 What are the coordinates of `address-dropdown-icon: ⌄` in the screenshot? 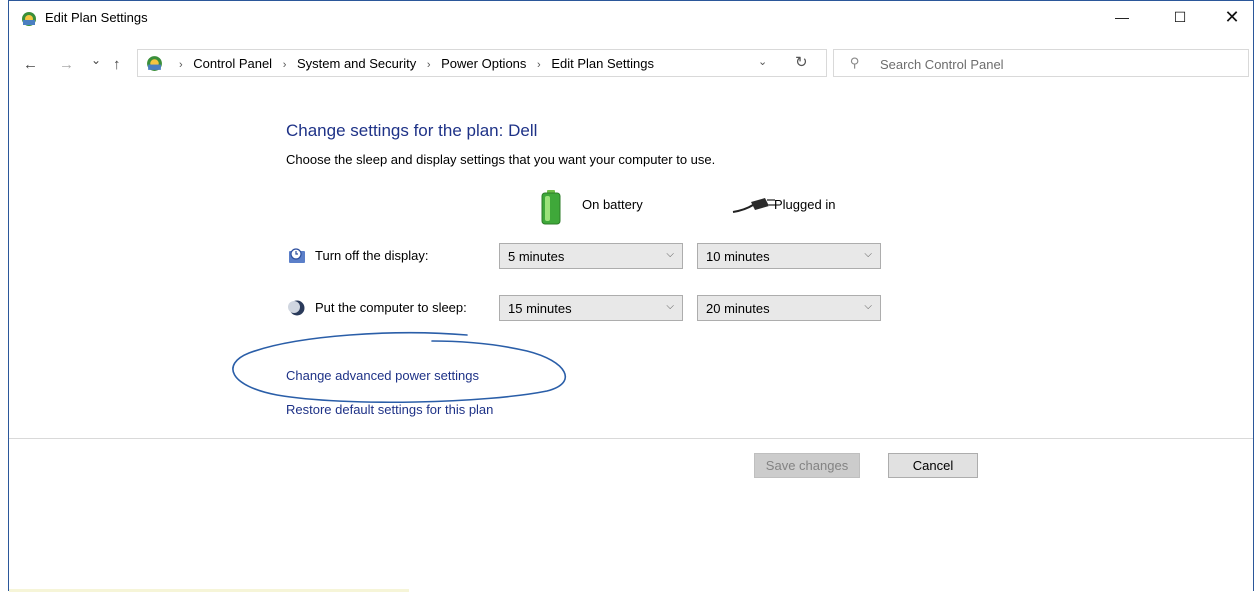 It's located at (762, 61).